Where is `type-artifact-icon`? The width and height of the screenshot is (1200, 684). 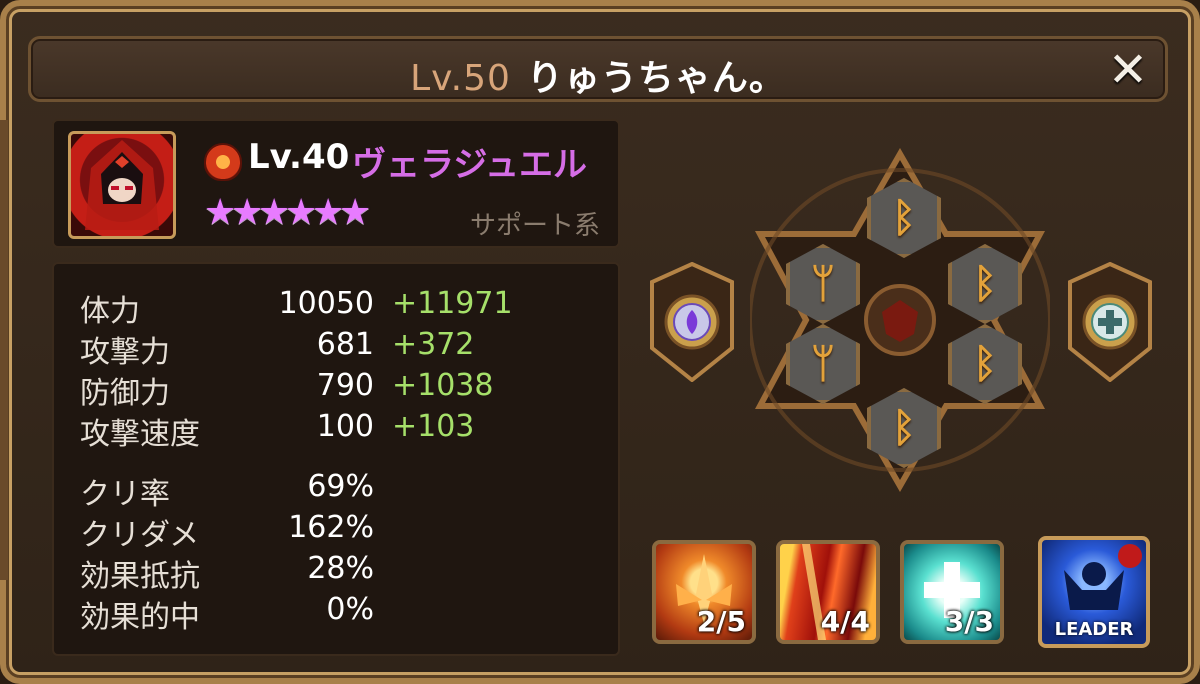
type-artifact-icon is located at coordinates (1110, 322).